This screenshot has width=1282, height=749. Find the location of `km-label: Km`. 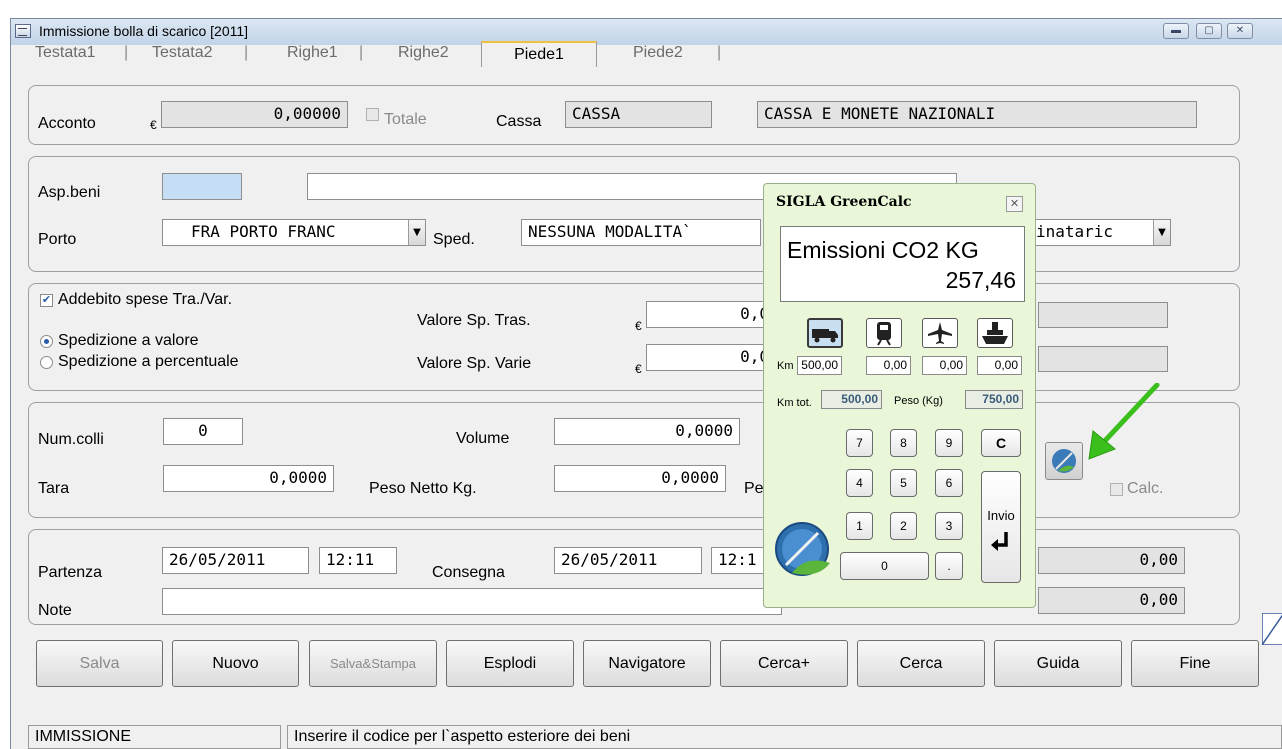

km-label: Km is located at coordinates (785, 366).